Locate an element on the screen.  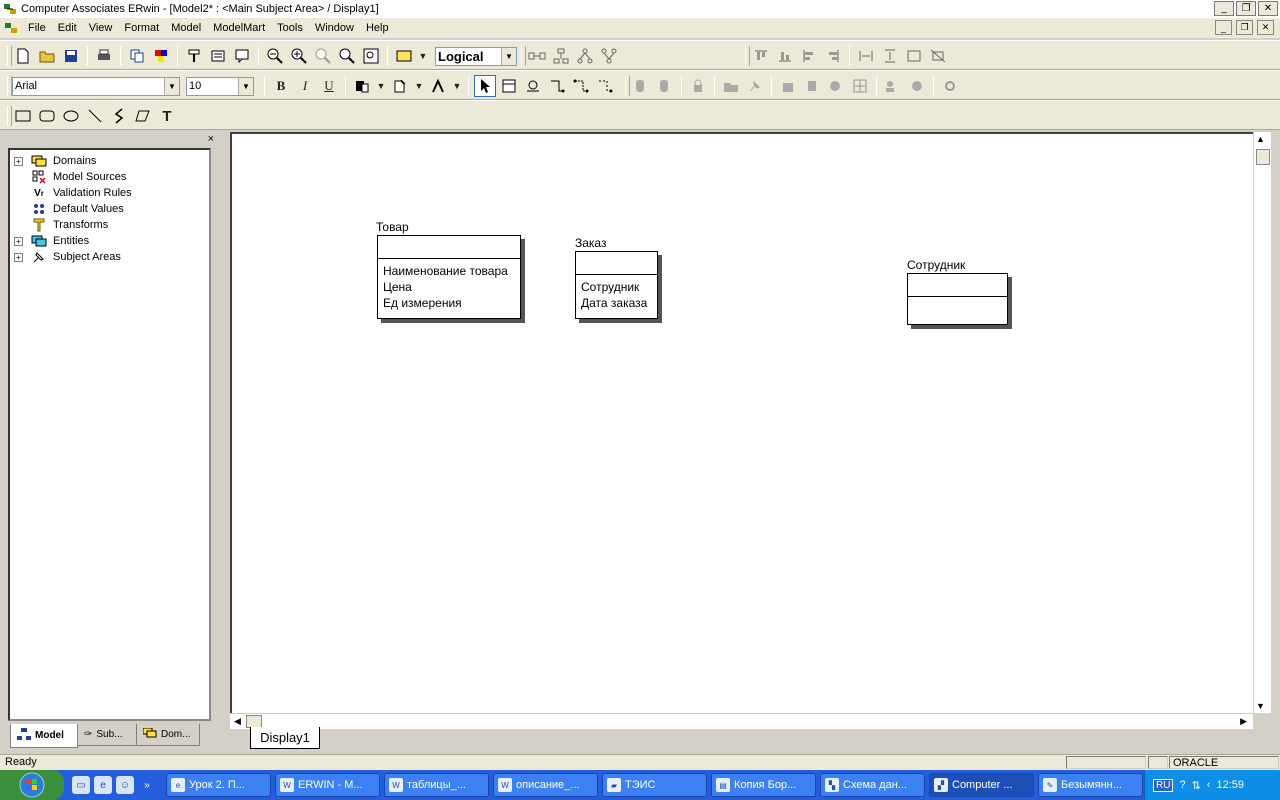
show-desktop-icon: ▭ is located at coordinates (81, 785).